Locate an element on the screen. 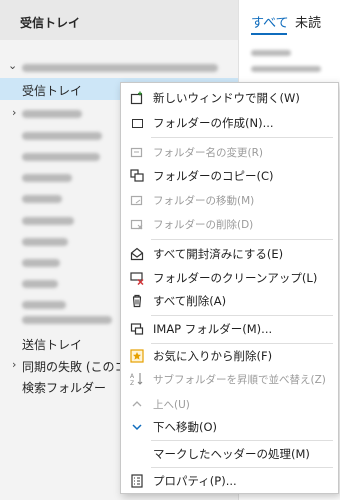 This screenshot has height=500, width=340. menu-item-label: お気に入りから削除(F) is located at coordinates (213, 356).